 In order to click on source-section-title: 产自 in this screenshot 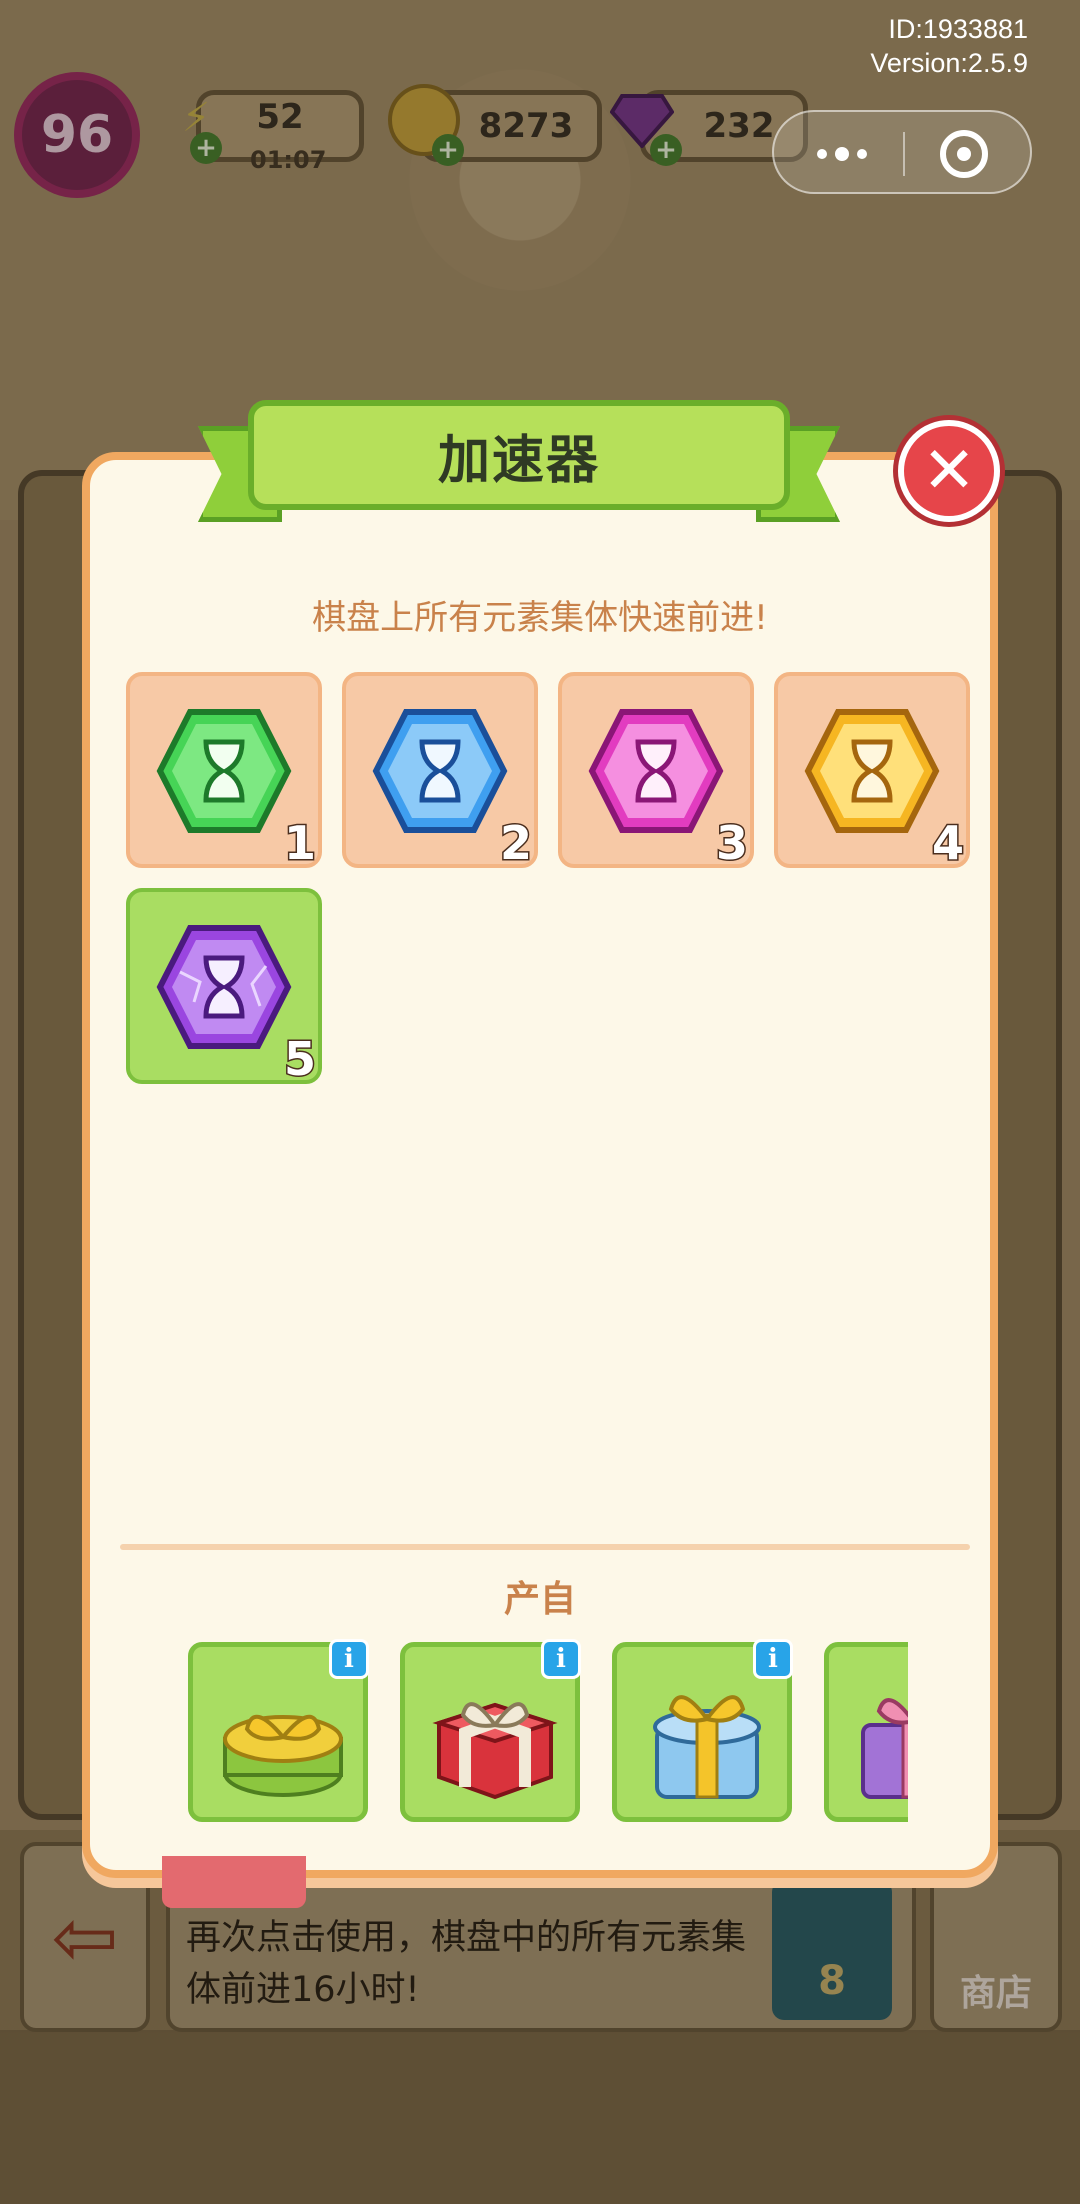, I will do `click(539, 1599)`.